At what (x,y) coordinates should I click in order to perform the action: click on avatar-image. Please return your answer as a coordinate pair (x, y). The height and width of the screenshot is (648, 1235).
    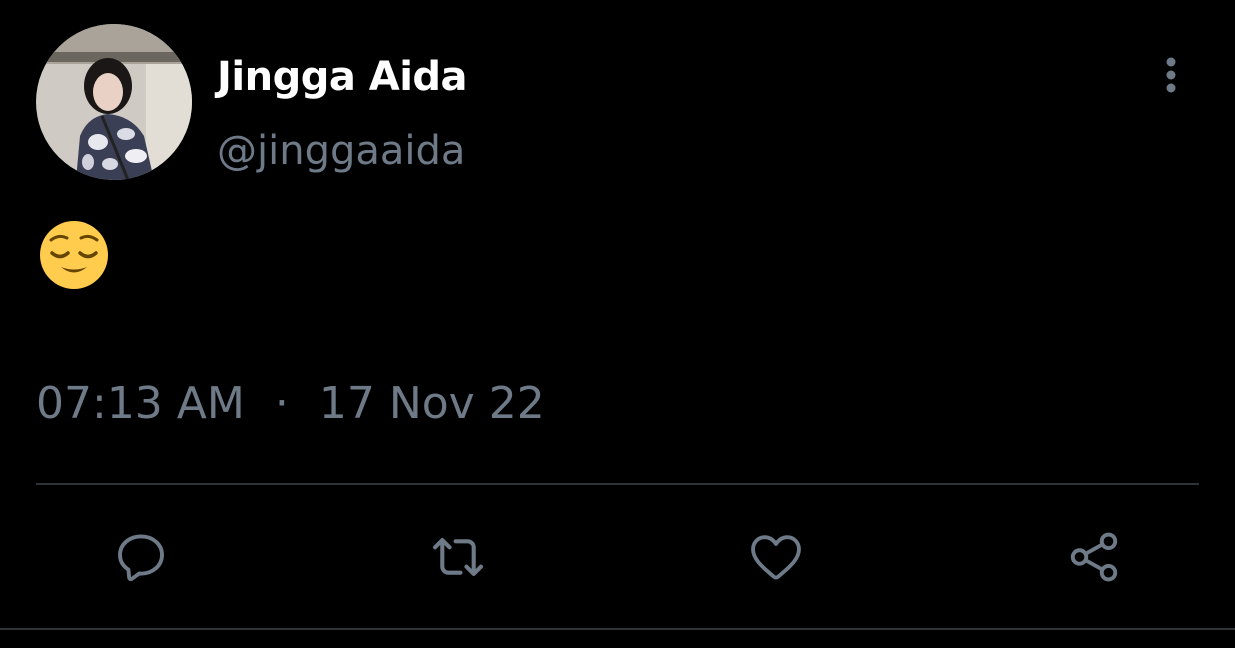
    Looking at the image, I should click on (114, 102).